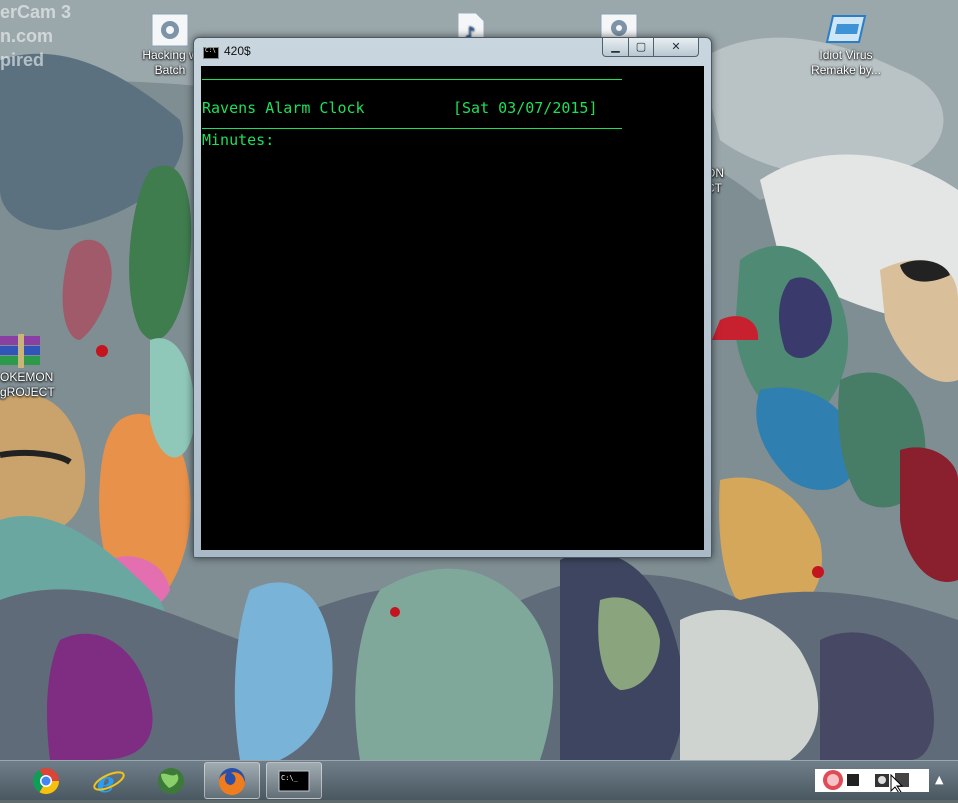 This screenshot has height=803, width=958. Describe the element at coordinates (615, 47) in the screenshot. I see `minimize-button: ▁` at that location.